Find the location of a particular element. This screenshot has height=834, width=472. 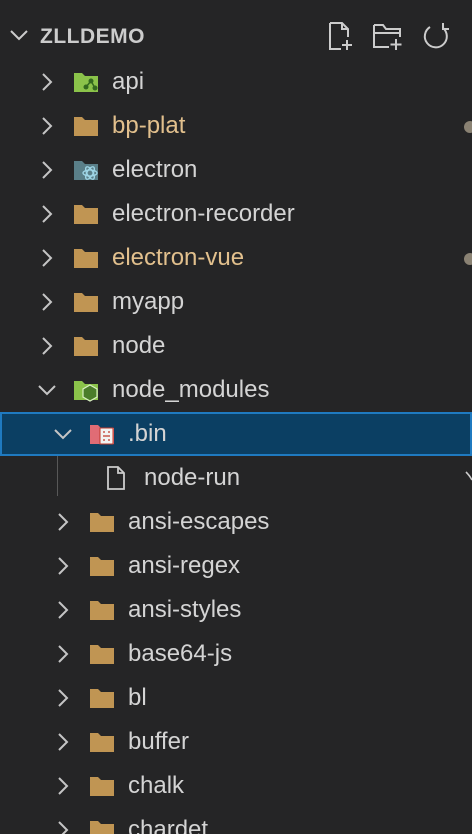

refresh-icon is located at coordinates (436, 36).